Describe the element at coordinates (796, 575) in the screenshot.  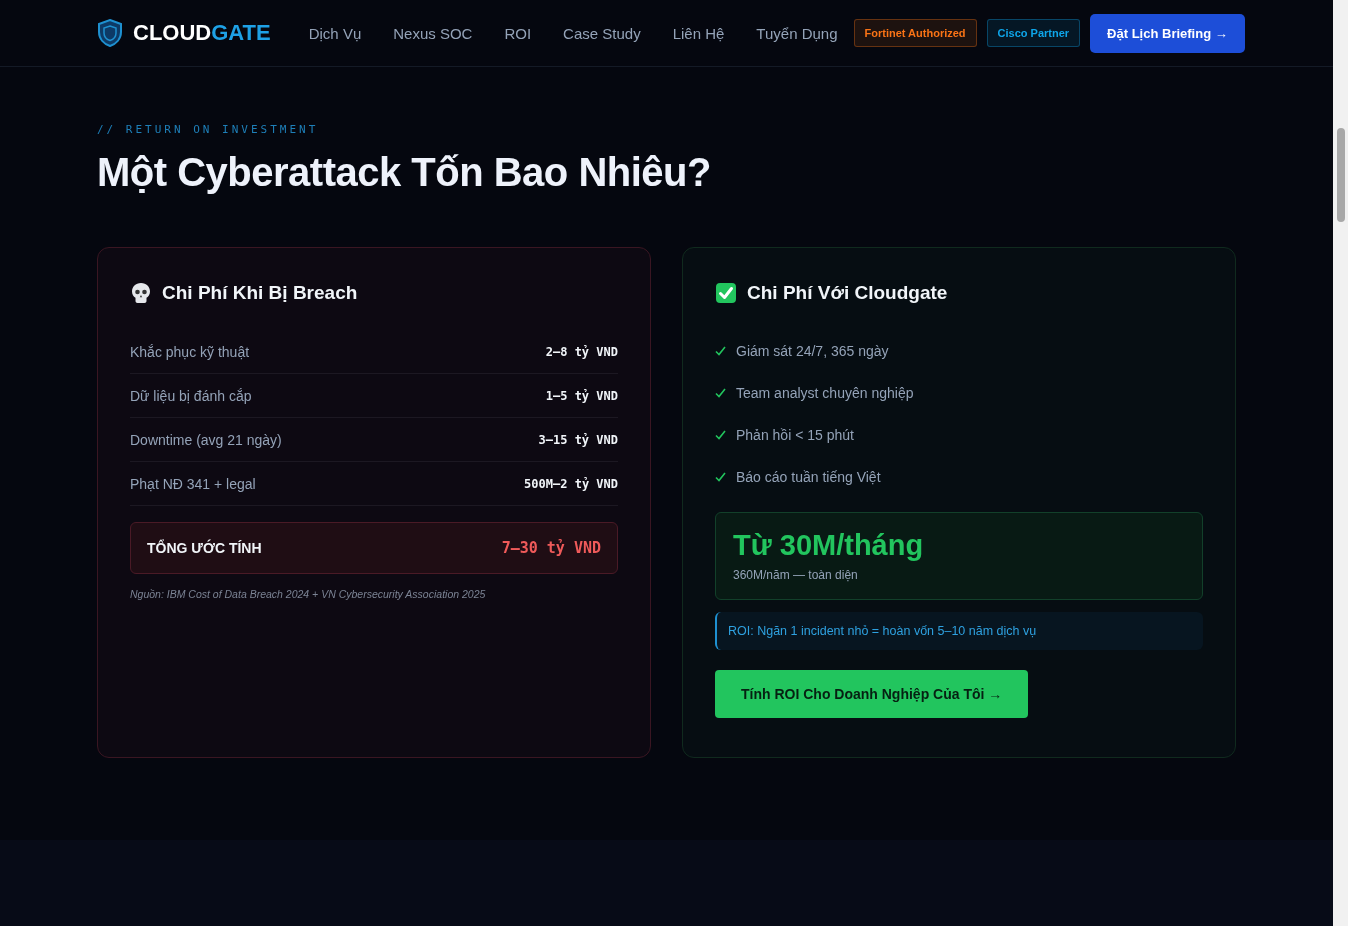
I see `price-subtext: 360M/năm — toàn diện` at that location.